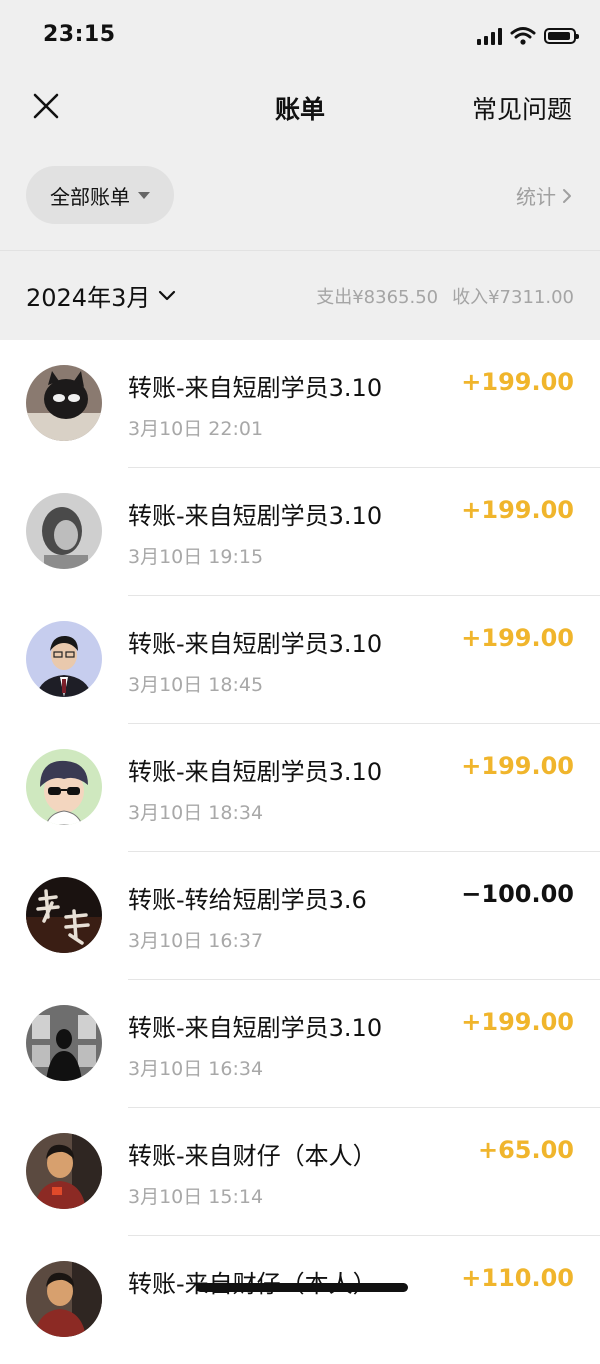  I want to click on month-selector: 2024年3月, so click(101, 295).